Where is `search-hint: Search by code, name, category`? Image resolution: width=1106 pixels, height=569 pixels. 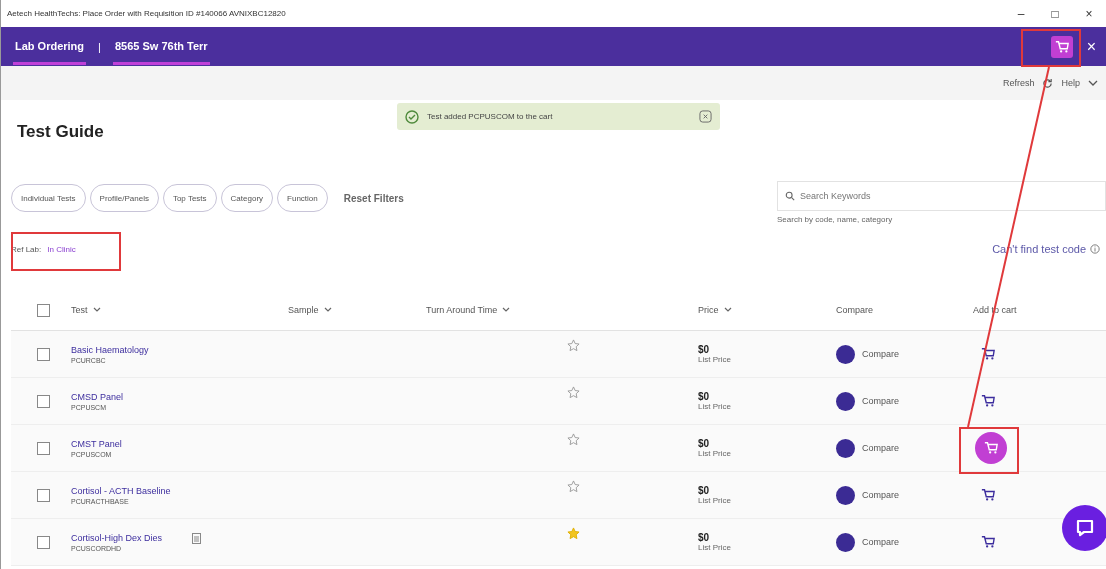 search-hint: Search by code, name, category is located at coordinates (835, 219).